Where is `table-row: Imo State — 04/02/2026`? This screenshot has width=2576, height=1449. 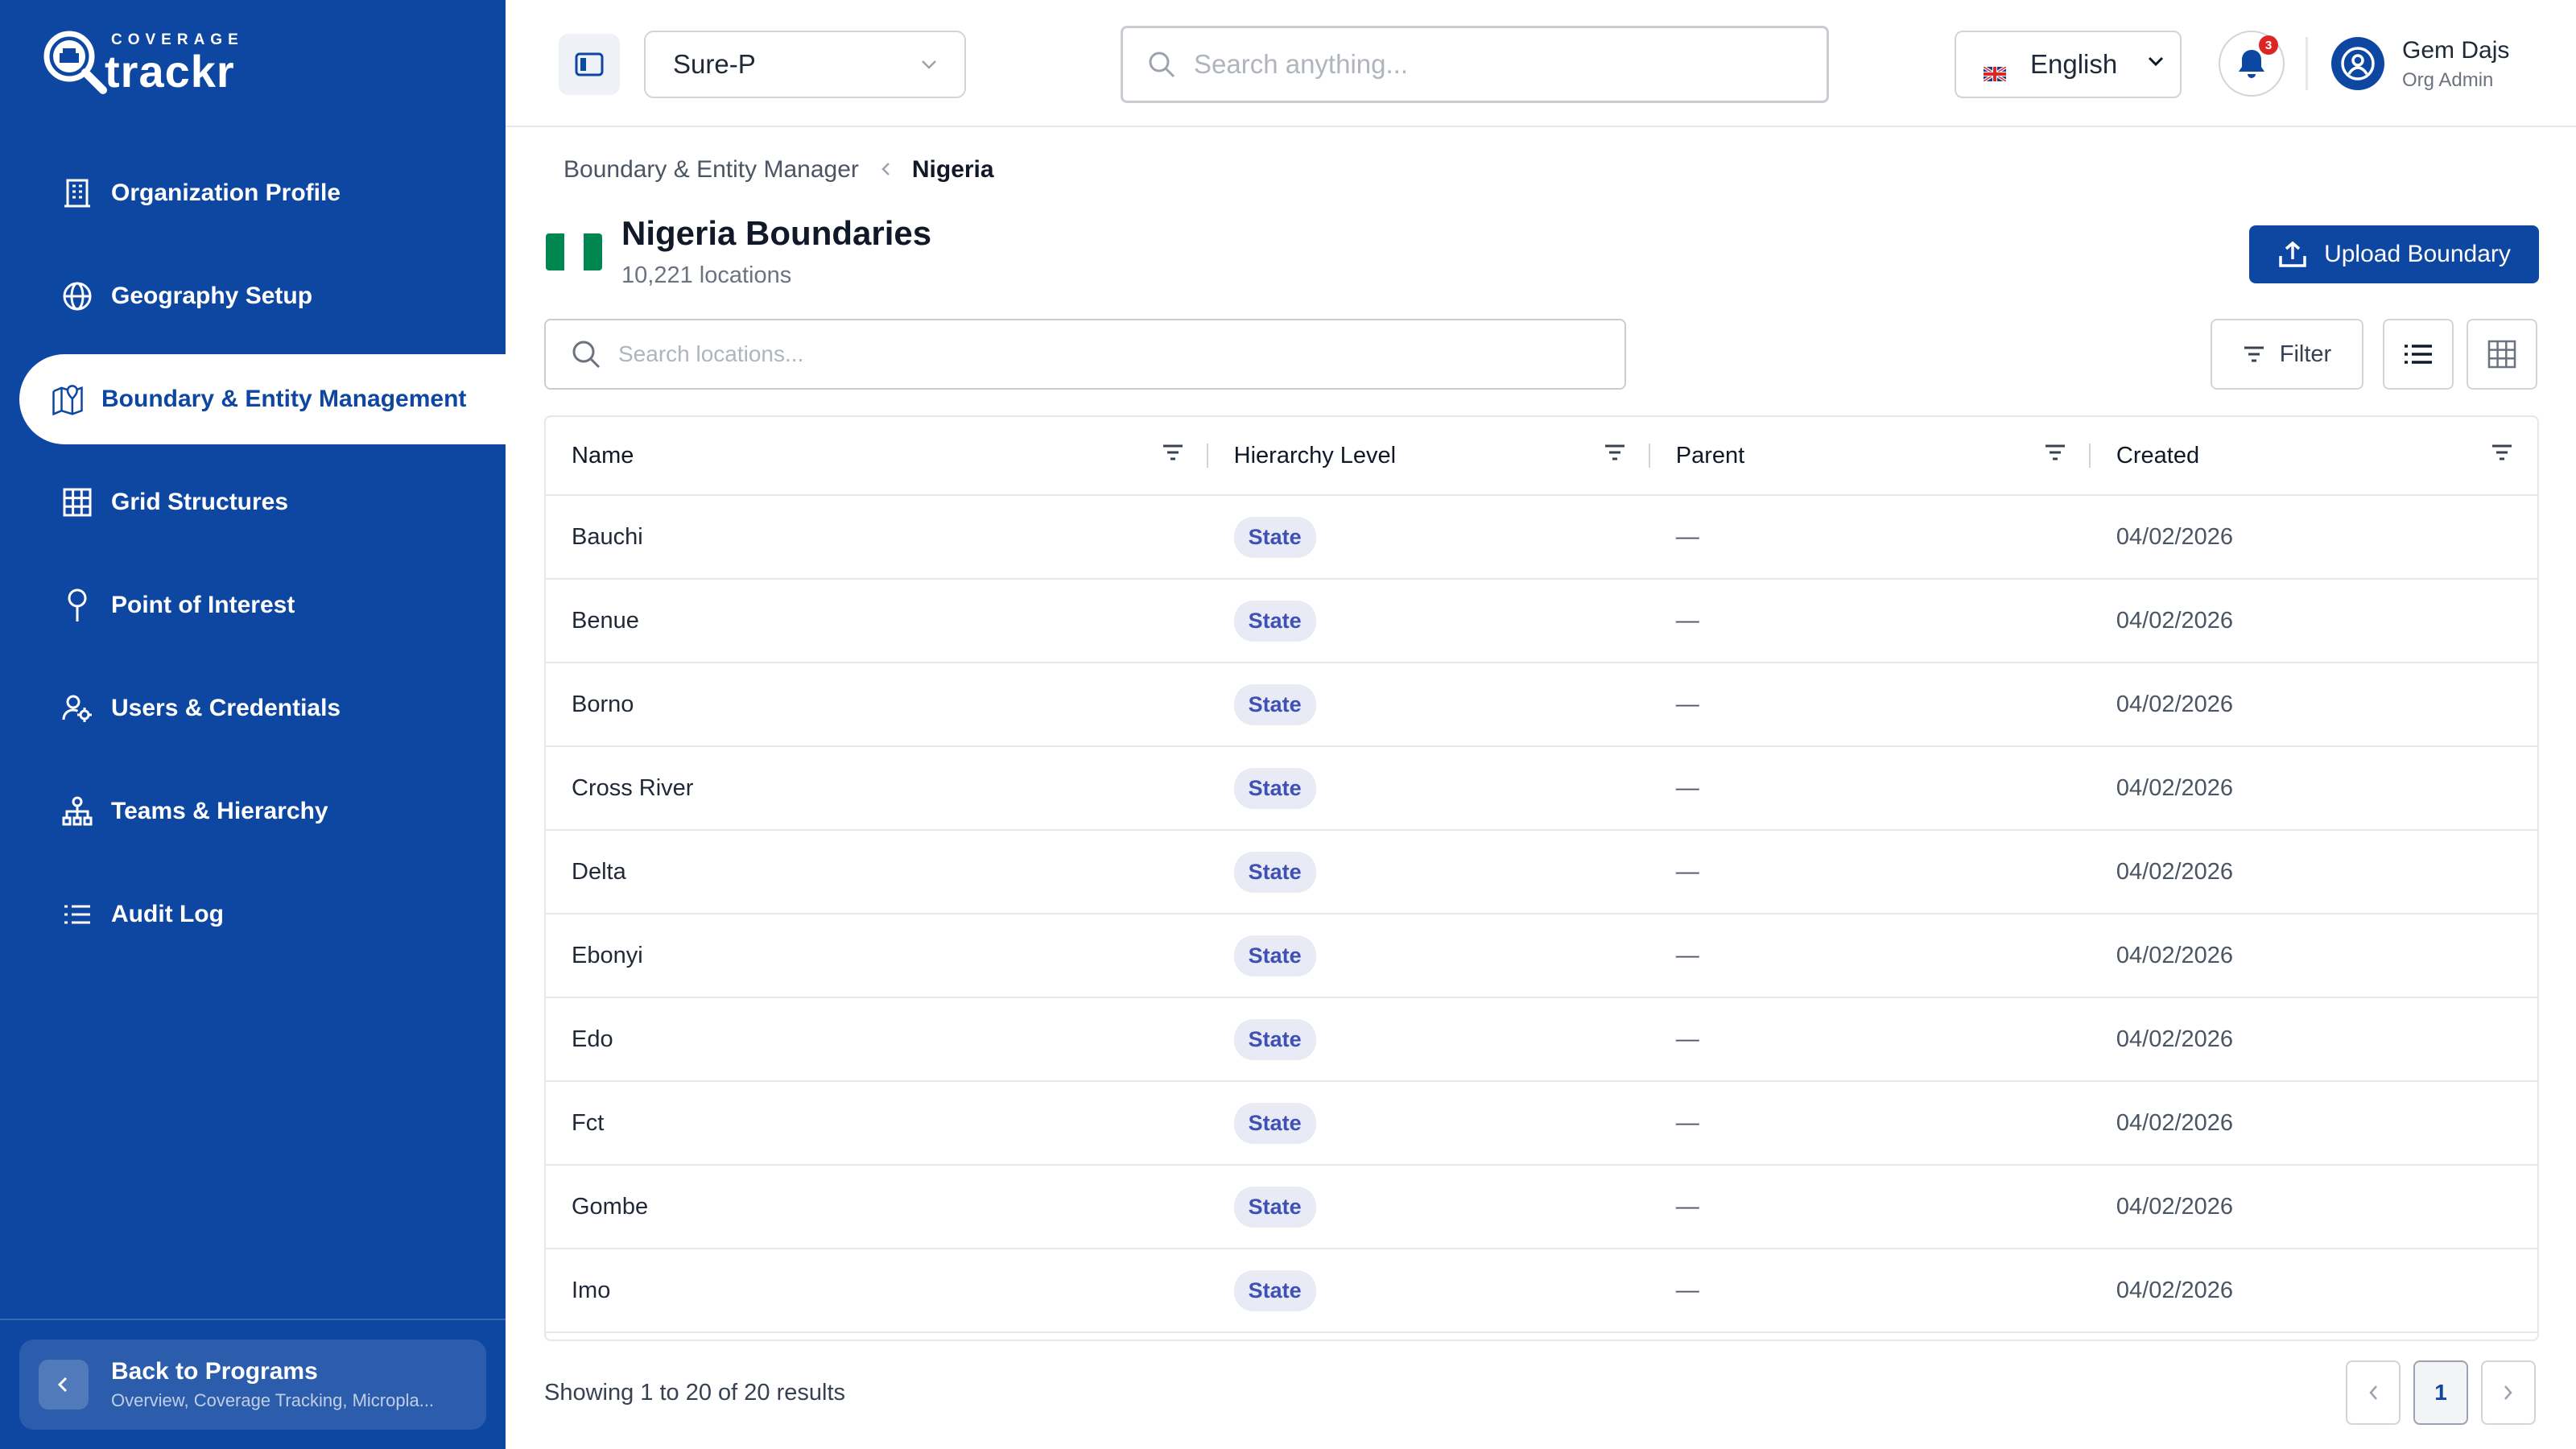
table-row: Imo State — 04/02/2026 is located at coordinates (1541, 1291).